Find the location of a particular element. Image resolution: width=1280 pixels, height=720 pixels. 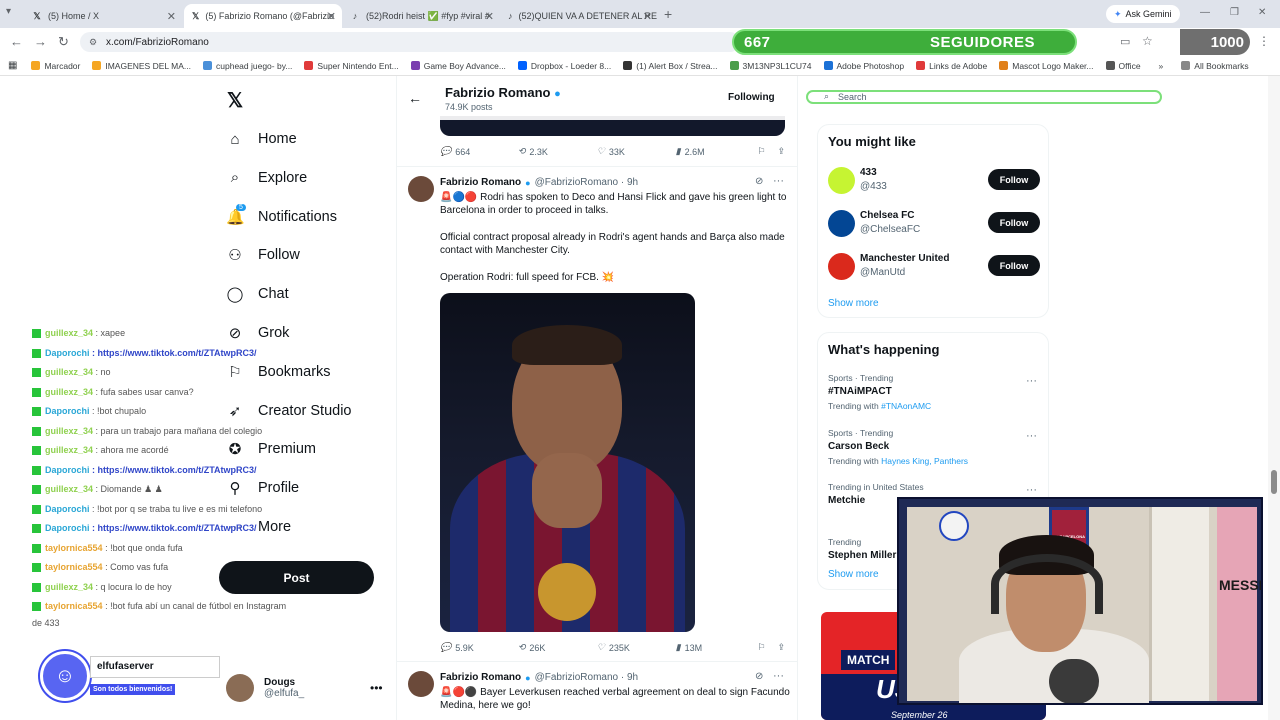

browser-tab: 𝕏 (5) Home / X ✕ is located at coordinates (103, 16).